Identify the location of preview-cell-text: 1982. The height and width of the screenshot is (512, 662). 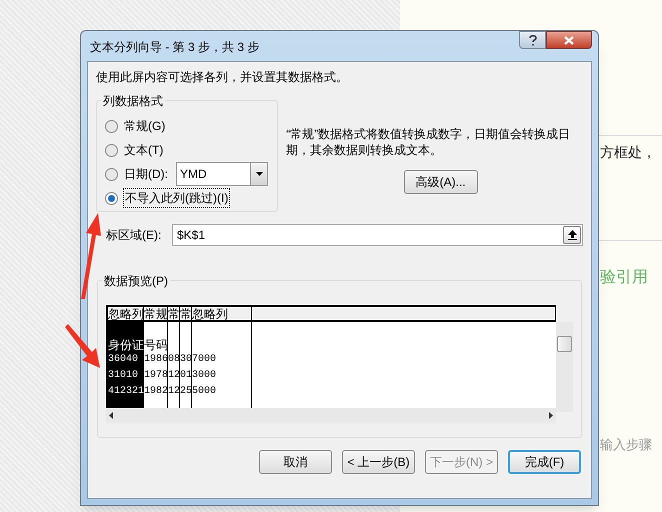
(155, 392).